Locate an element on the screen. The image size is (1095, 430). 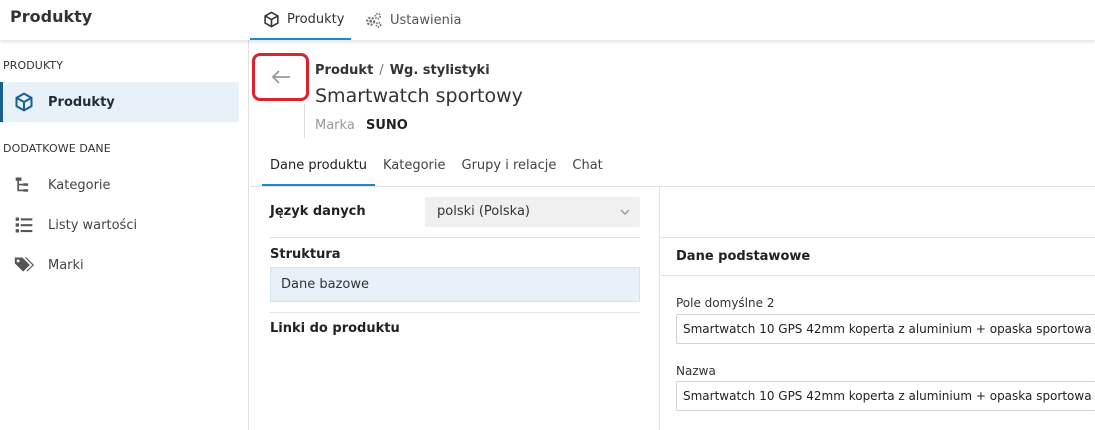
sidebar-section-dodatkowe: DODATKOWE DANE is located at coordinates (57, 148).